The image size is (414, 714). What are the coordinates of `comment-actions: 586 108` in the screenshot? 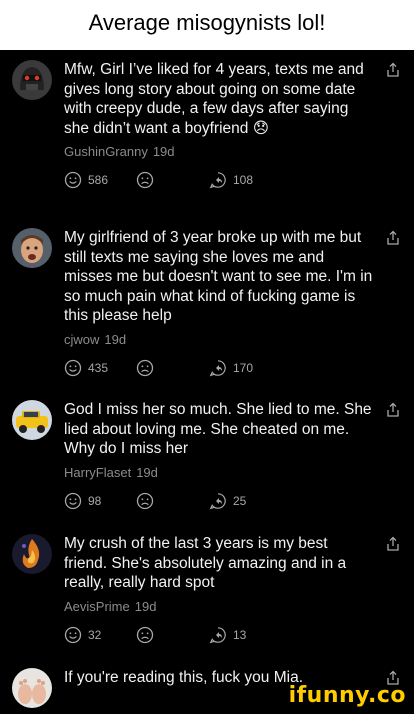 It's located at (219, 182).